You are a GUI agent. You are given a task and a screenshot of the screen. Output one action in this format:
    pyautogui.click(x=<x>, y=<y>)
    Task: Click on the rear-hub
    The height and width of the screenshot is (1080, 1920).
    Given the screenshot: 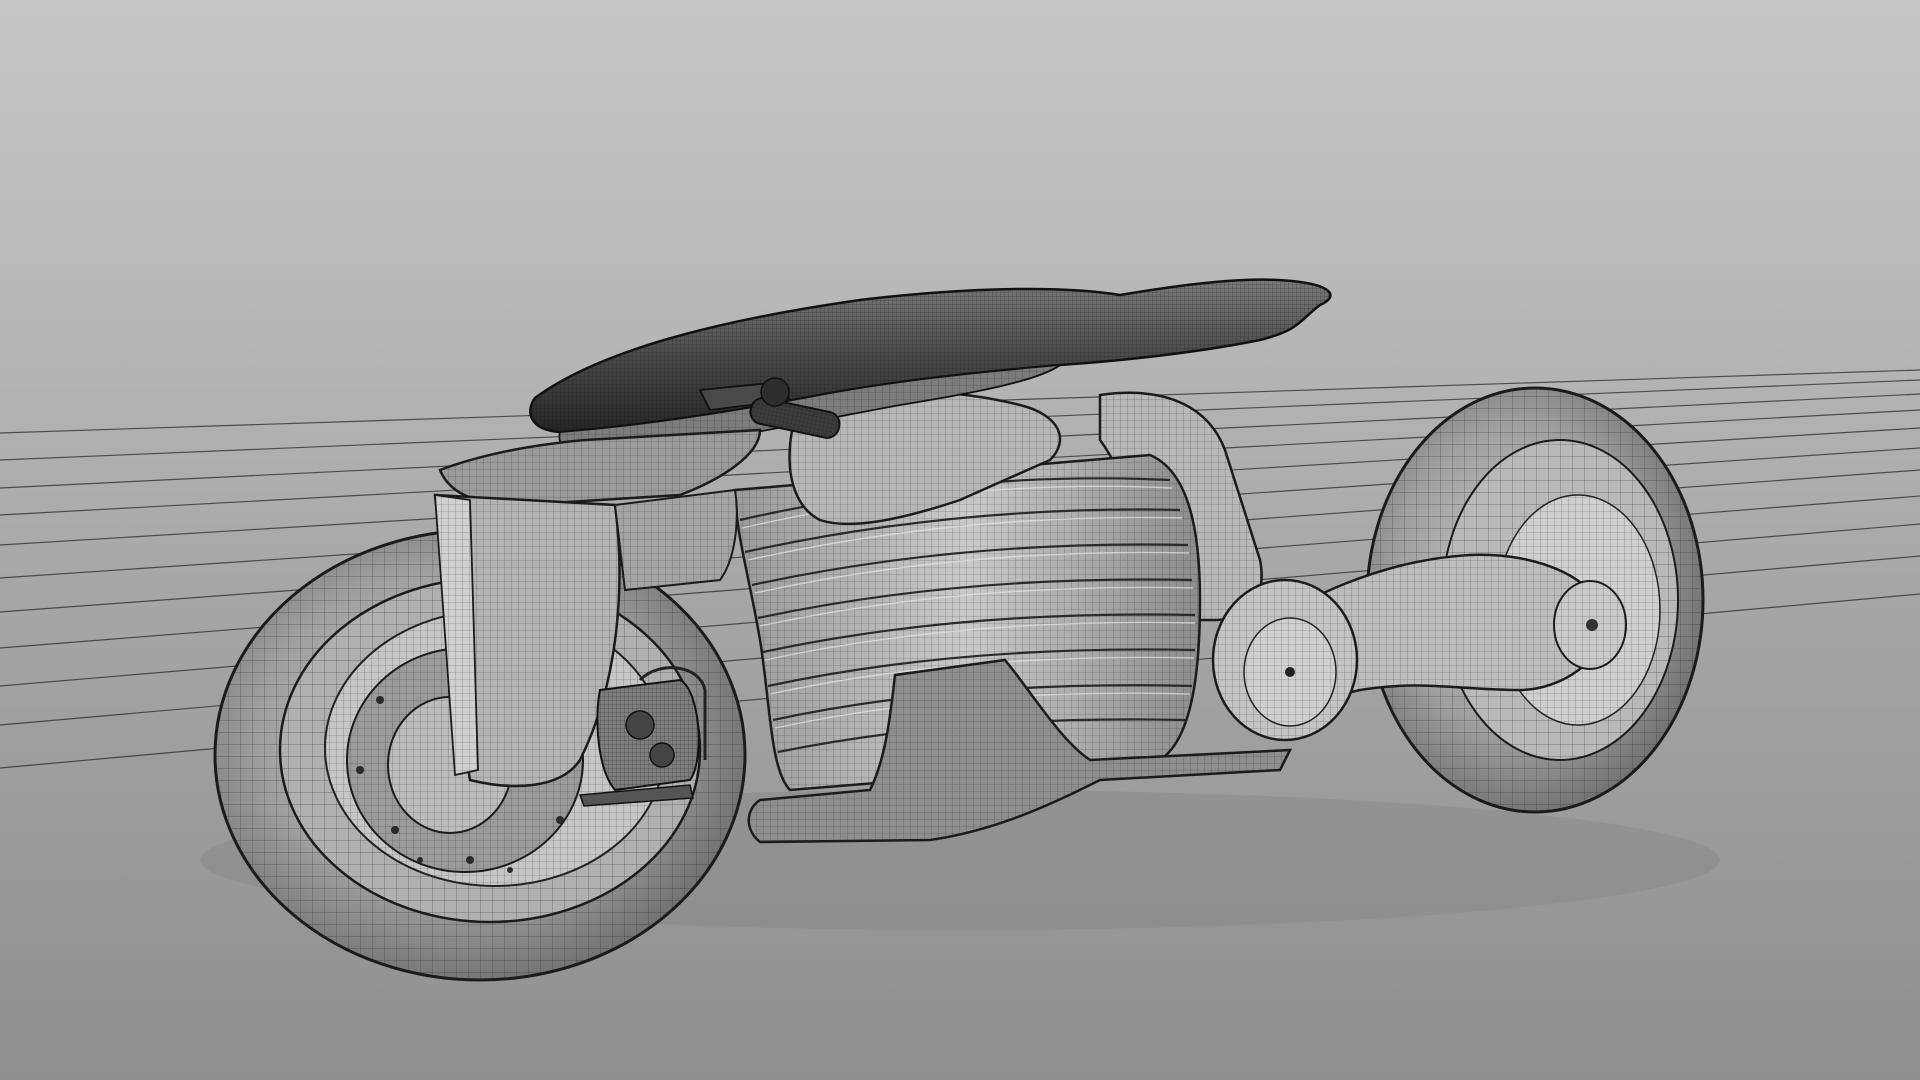 What is the action you would take?
    pyautogui.click(x=1285, y=660)
    